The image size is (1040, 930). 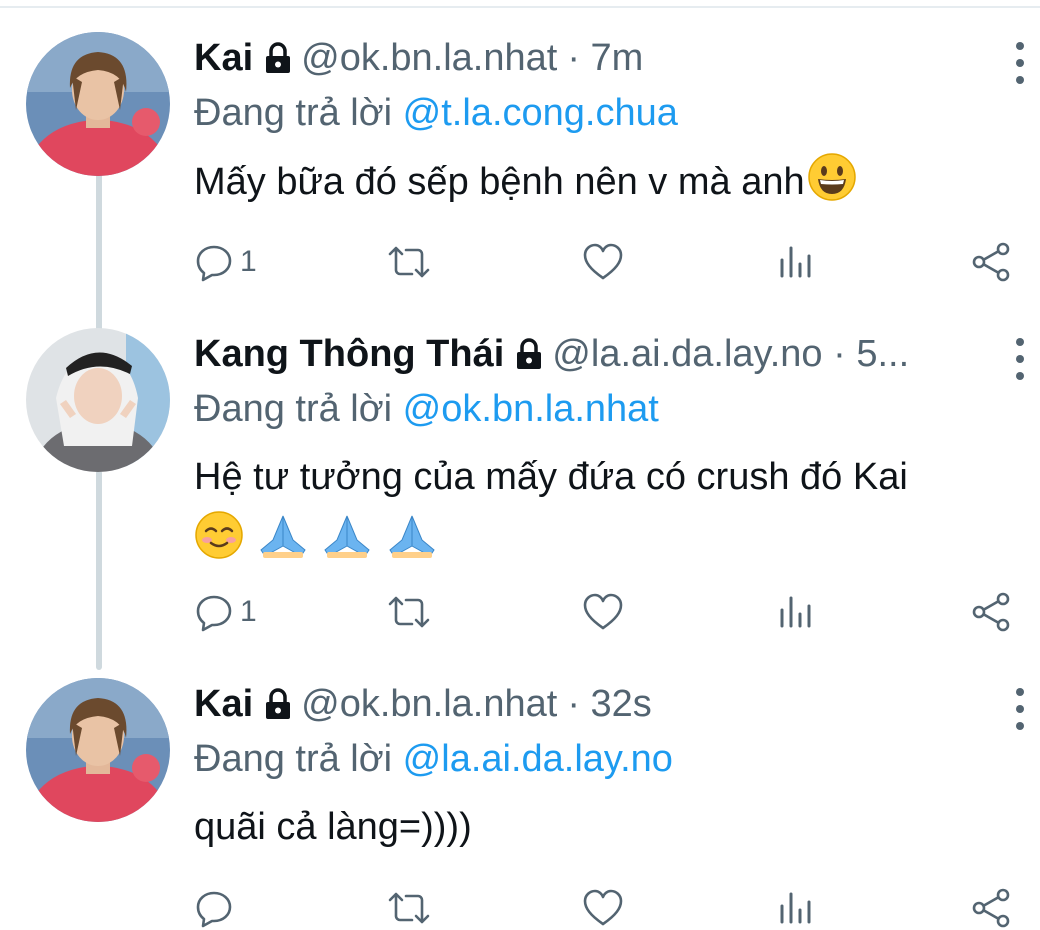 I want to click on tweet-header: Kai @ok.bn.la.nhat · 32s, so click(x=585, y=704).